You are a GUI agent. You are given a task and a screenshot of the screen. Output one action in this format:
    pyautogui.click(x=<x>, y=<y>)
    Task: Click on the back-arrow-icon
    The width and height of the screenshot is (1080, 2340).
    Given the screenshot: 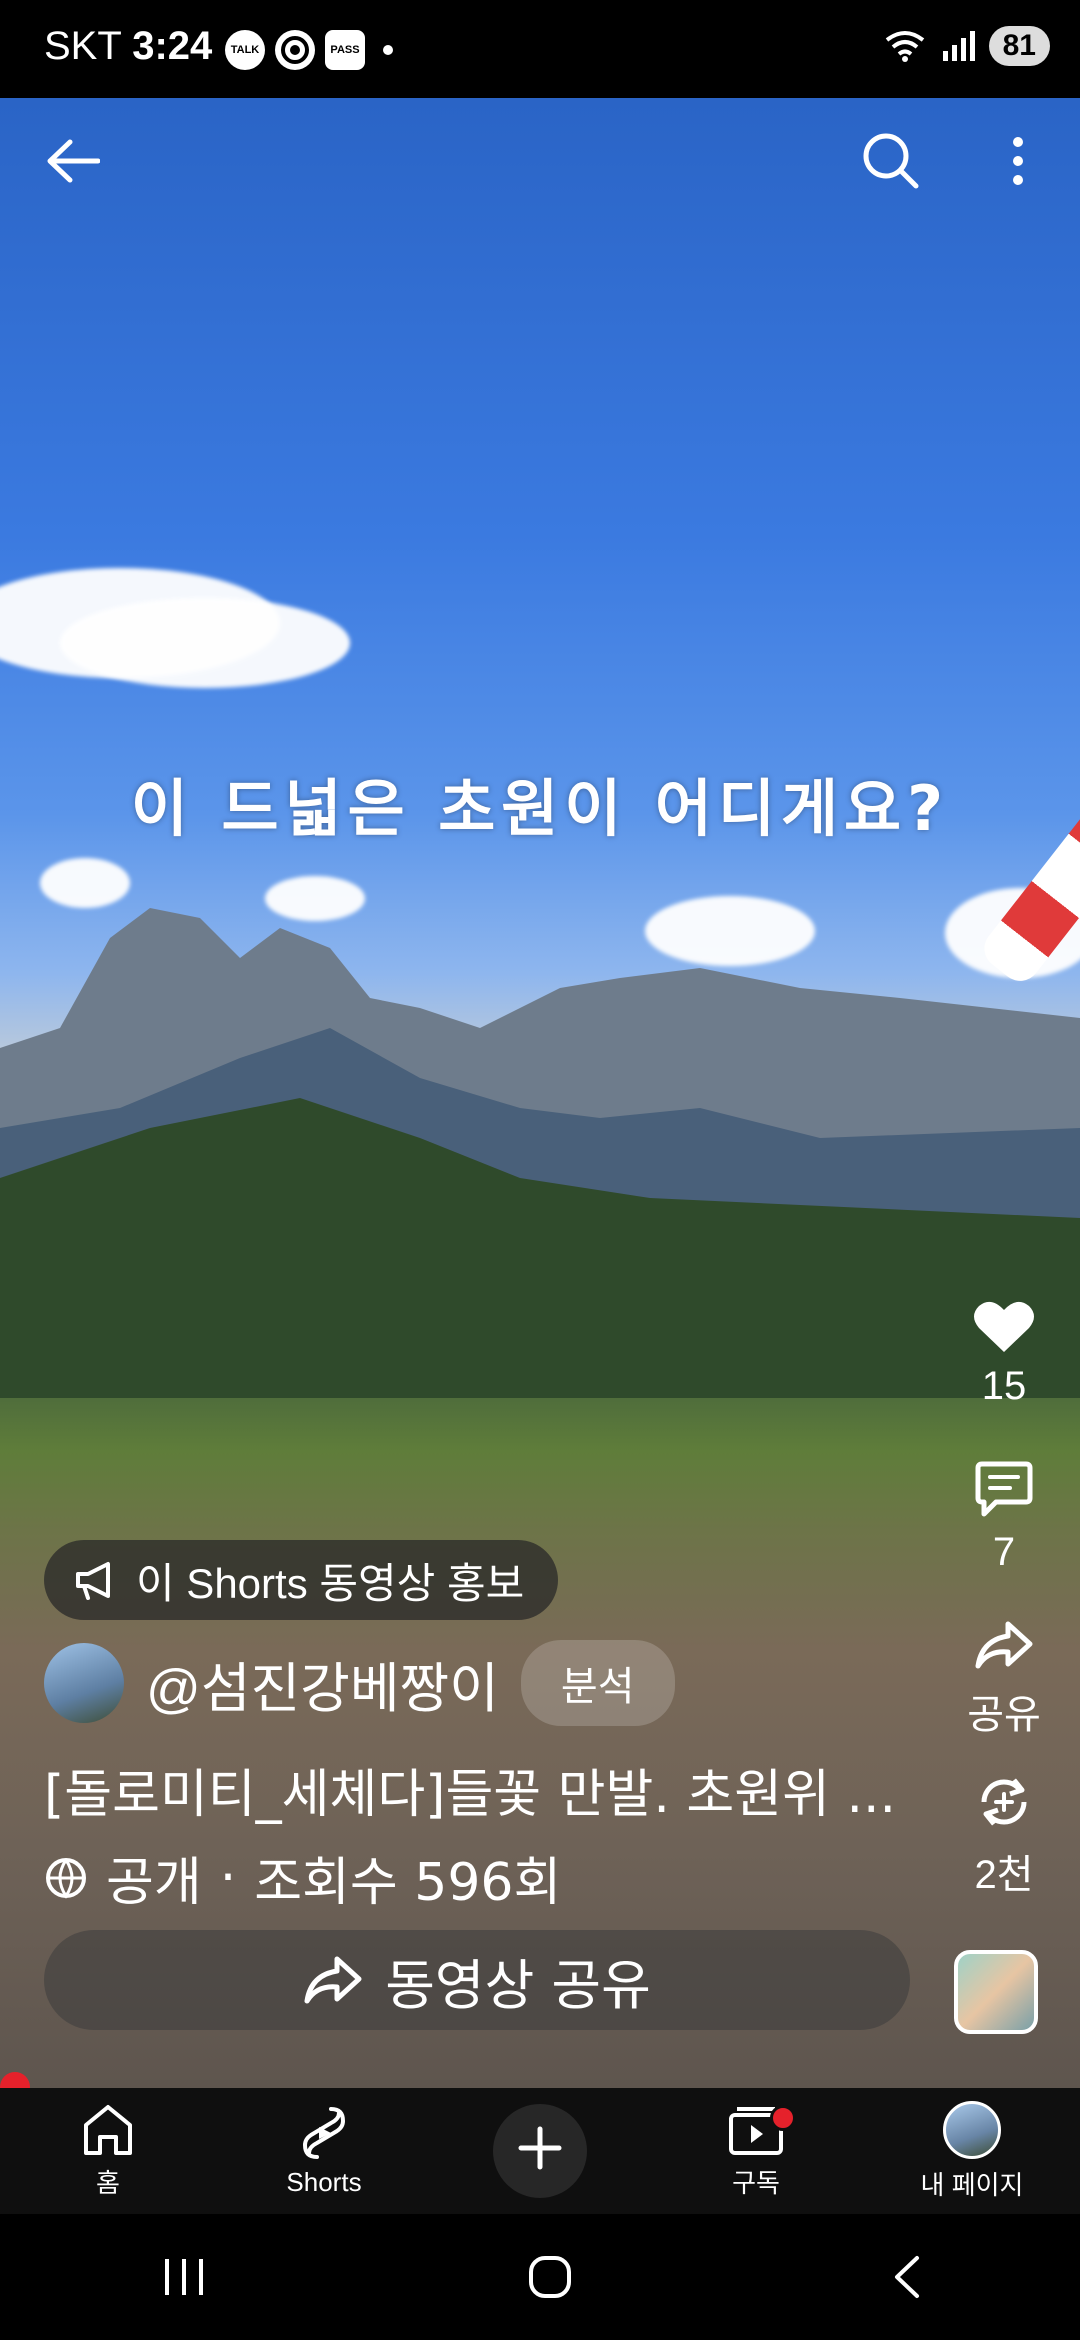 What is the action you would take?
    pyautogui.click(x=73, y=161)
    